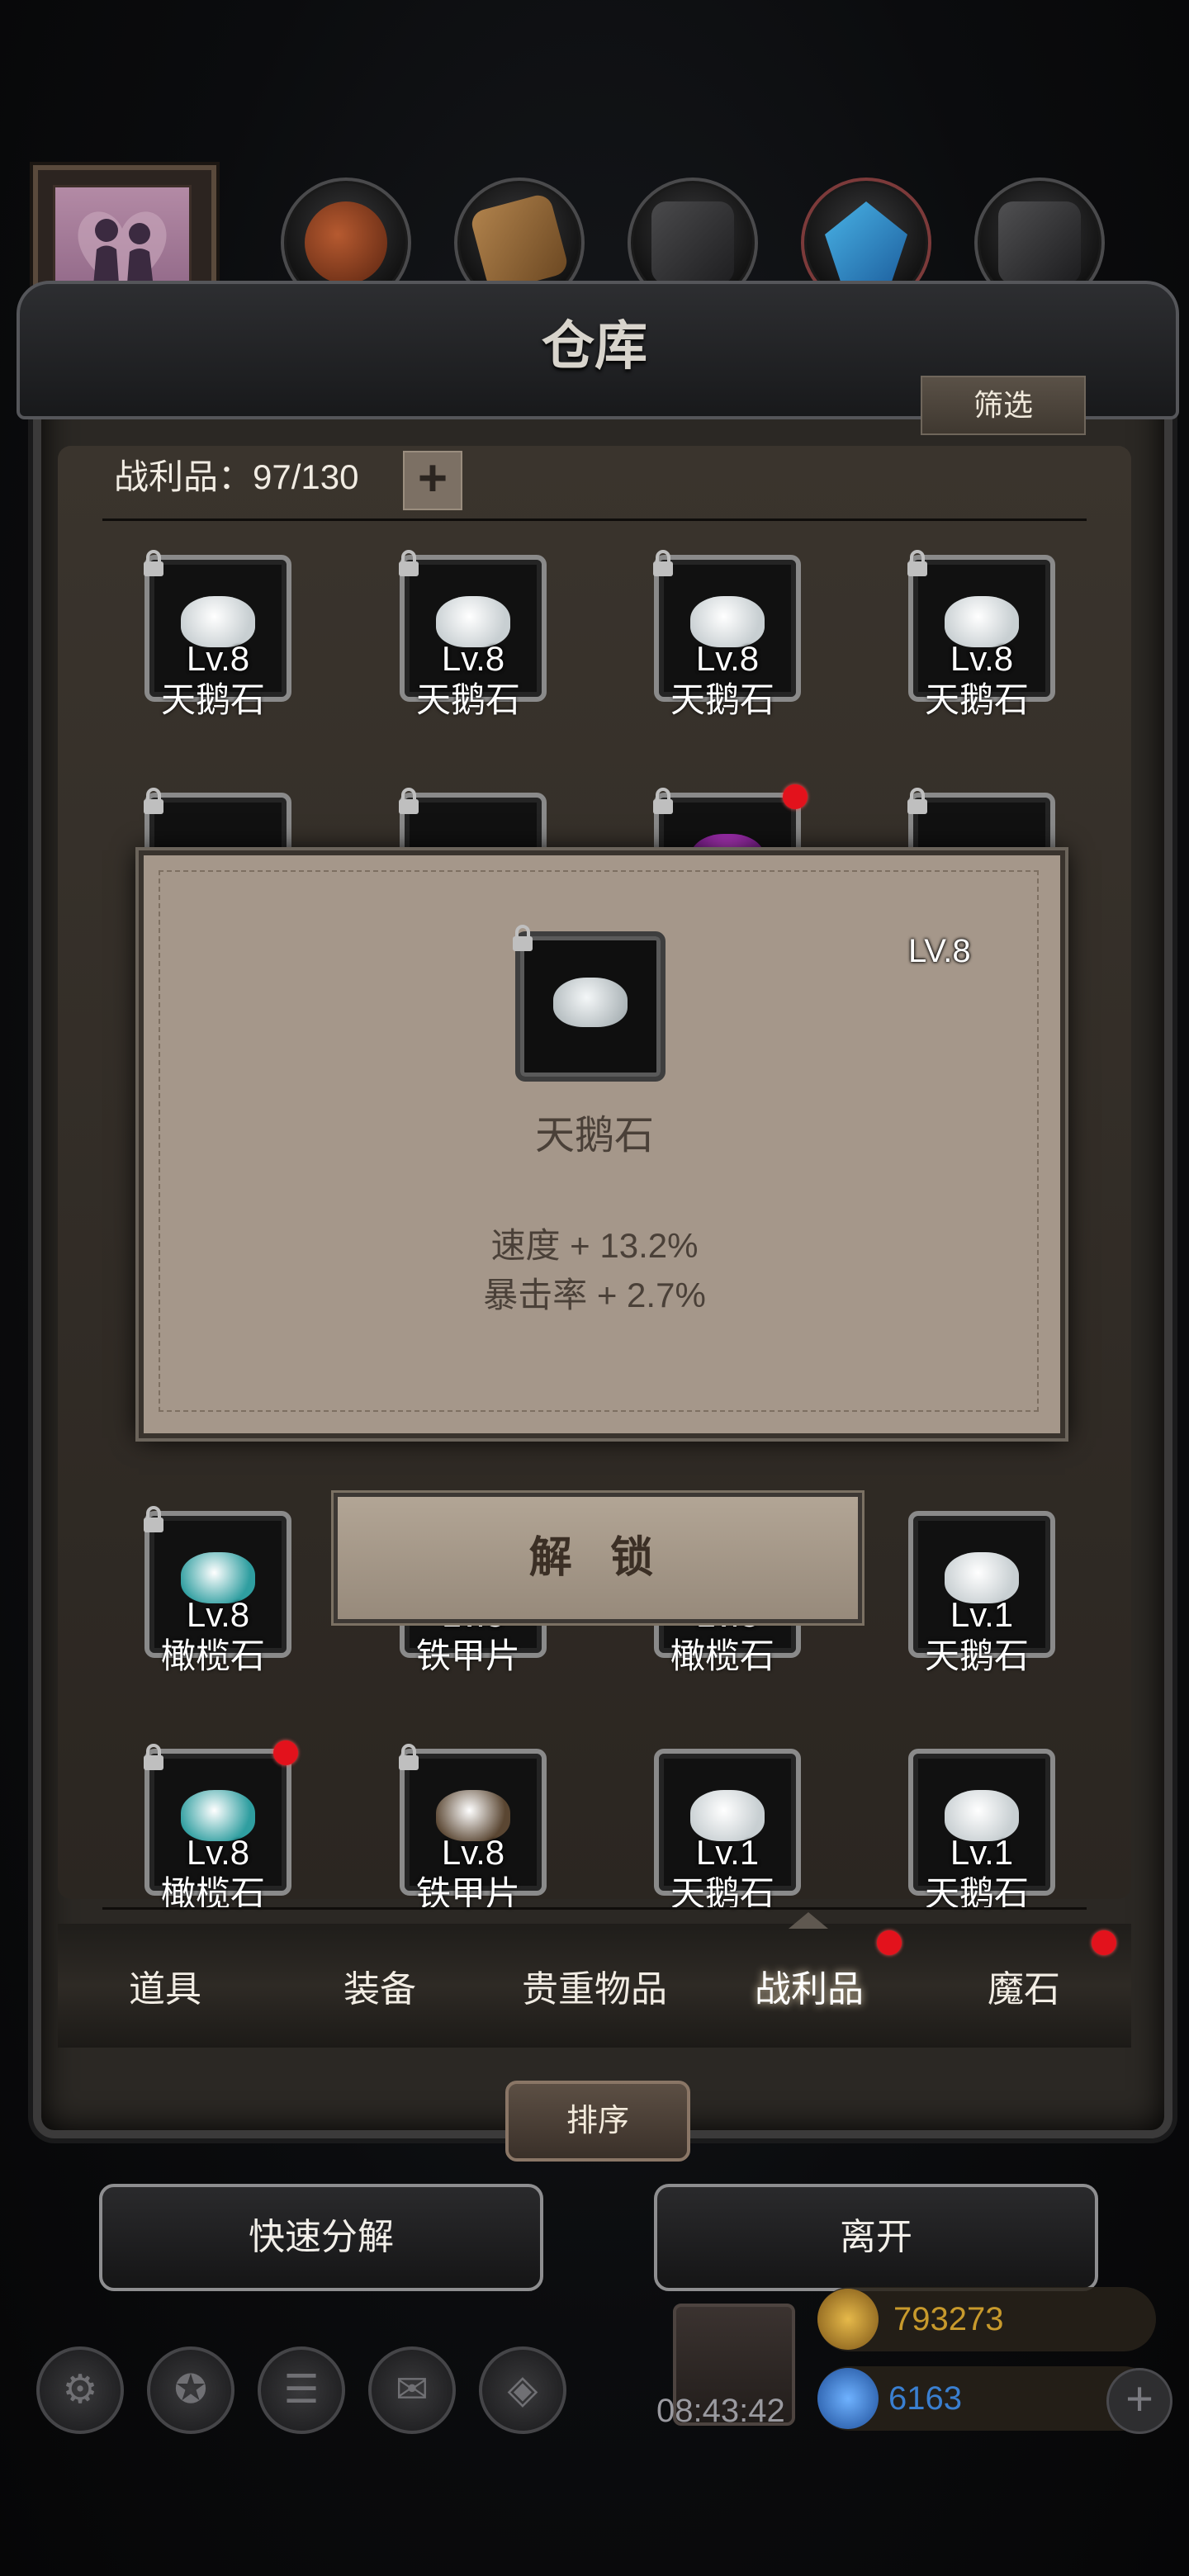 Image resolution: width=1189 pixels, height=2576 pixels. Describe the element at coordinates (467, 1655) in the screenshot. I see `item-name: 铁甲片` at that location.